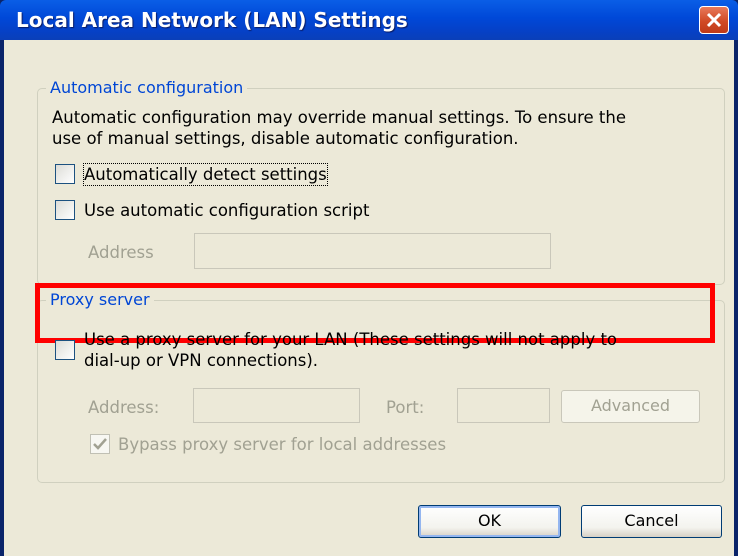 The image size is (738, 556). I want to click on use-proxy-label-line2: dial-up or VPN connections)., so click(201, 360).